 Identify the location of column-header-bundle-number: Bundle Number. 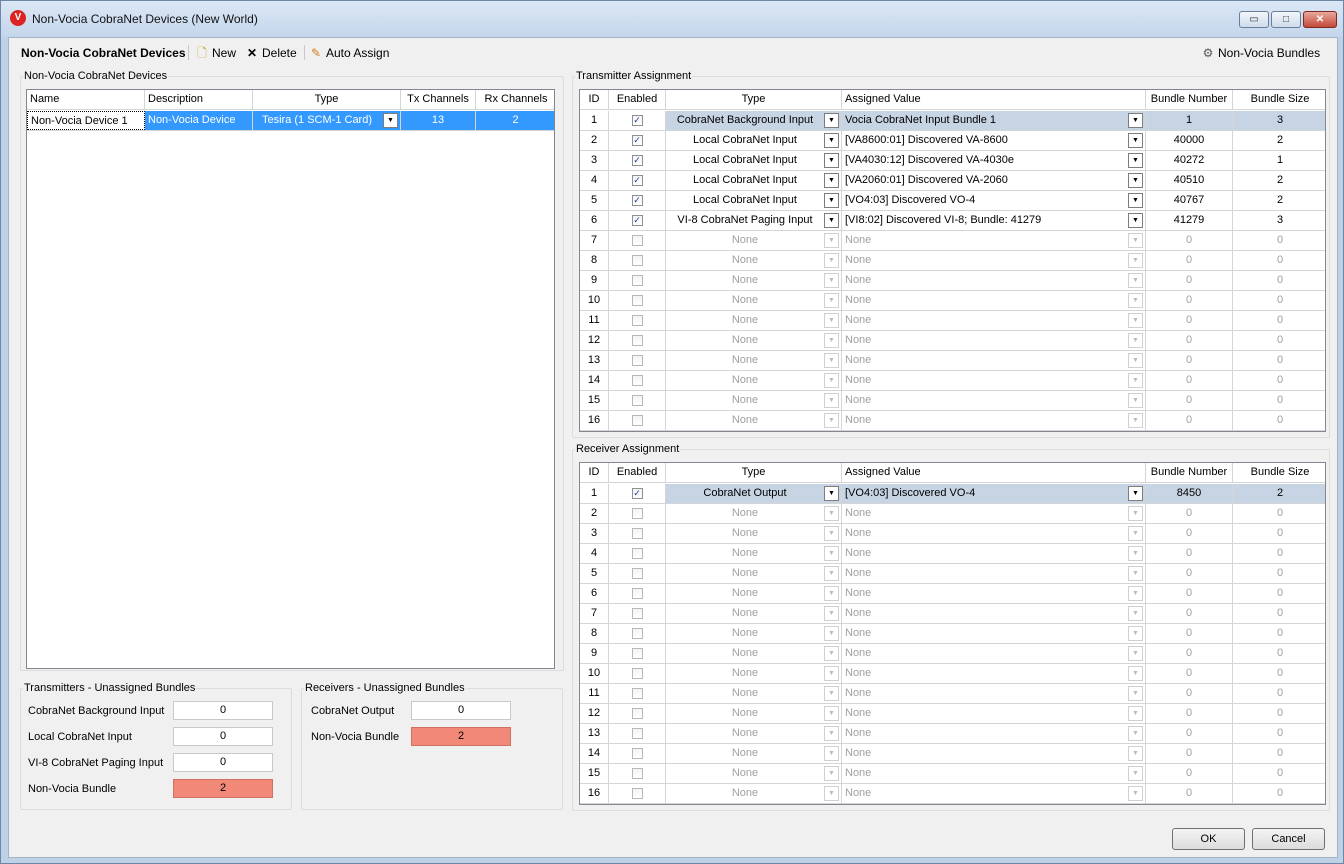
(1189, 99).